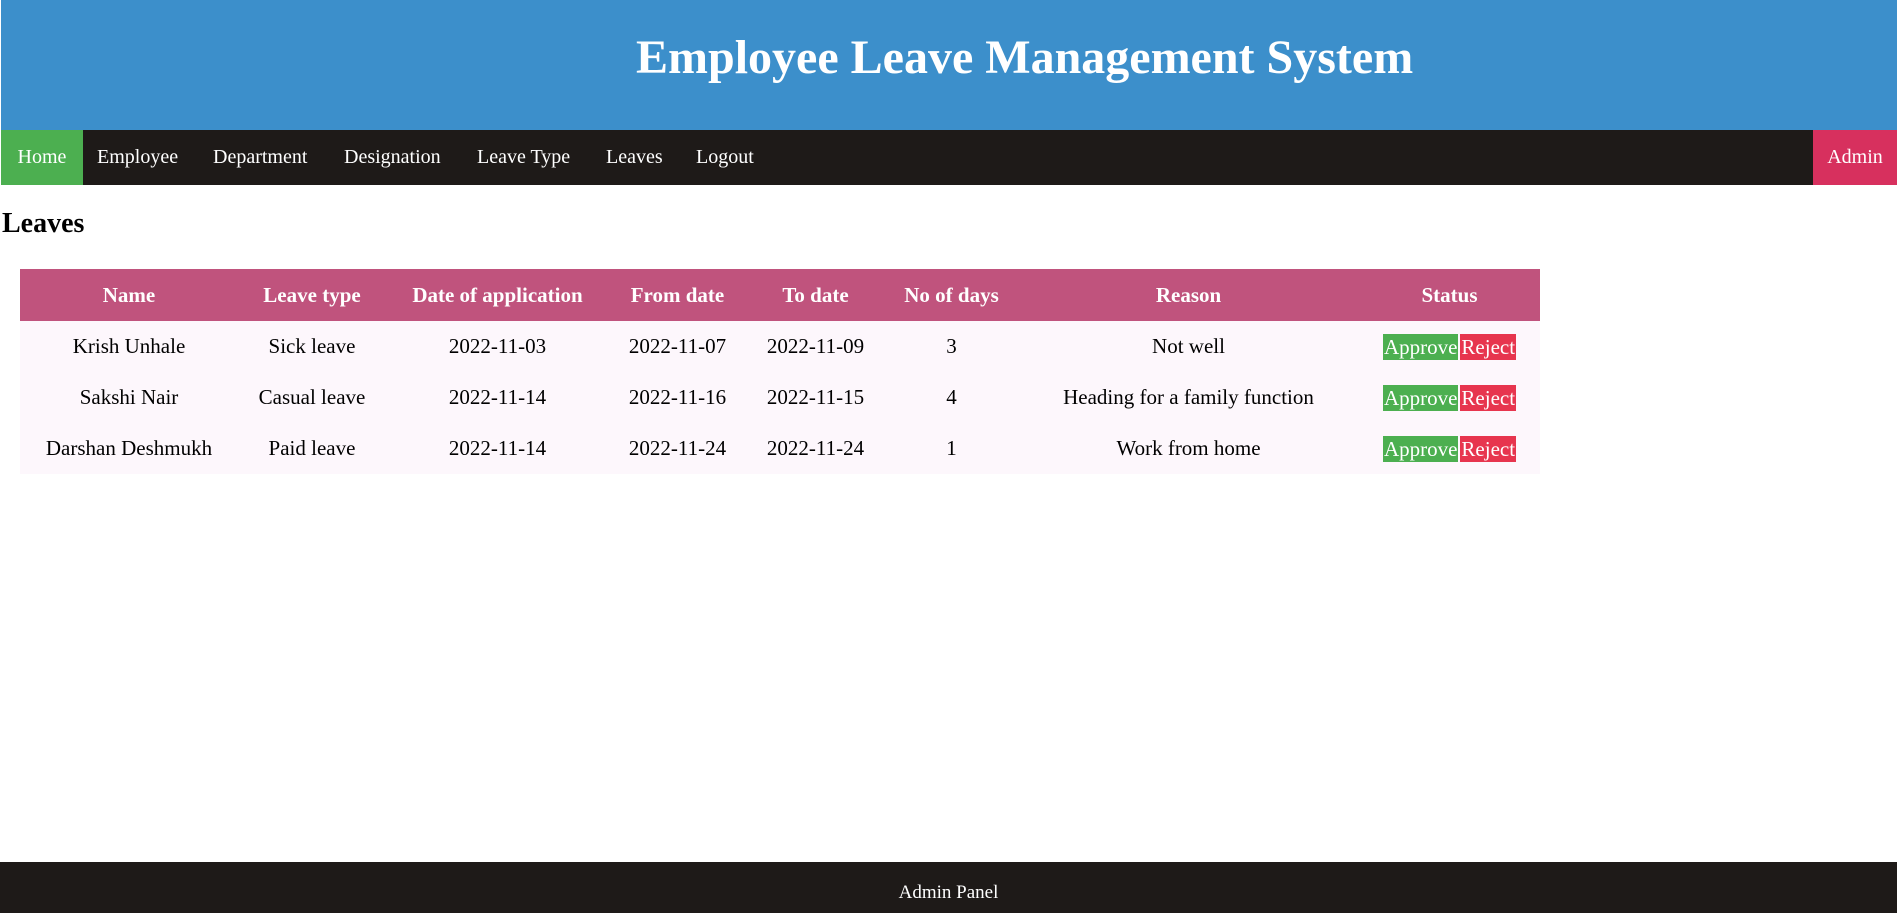 The height and width of the screenshot is (913, 1897). Describe the element at coordinates (677, 448) in the screenshot. I see `cell-from-date: 2022-11-24` at that location.